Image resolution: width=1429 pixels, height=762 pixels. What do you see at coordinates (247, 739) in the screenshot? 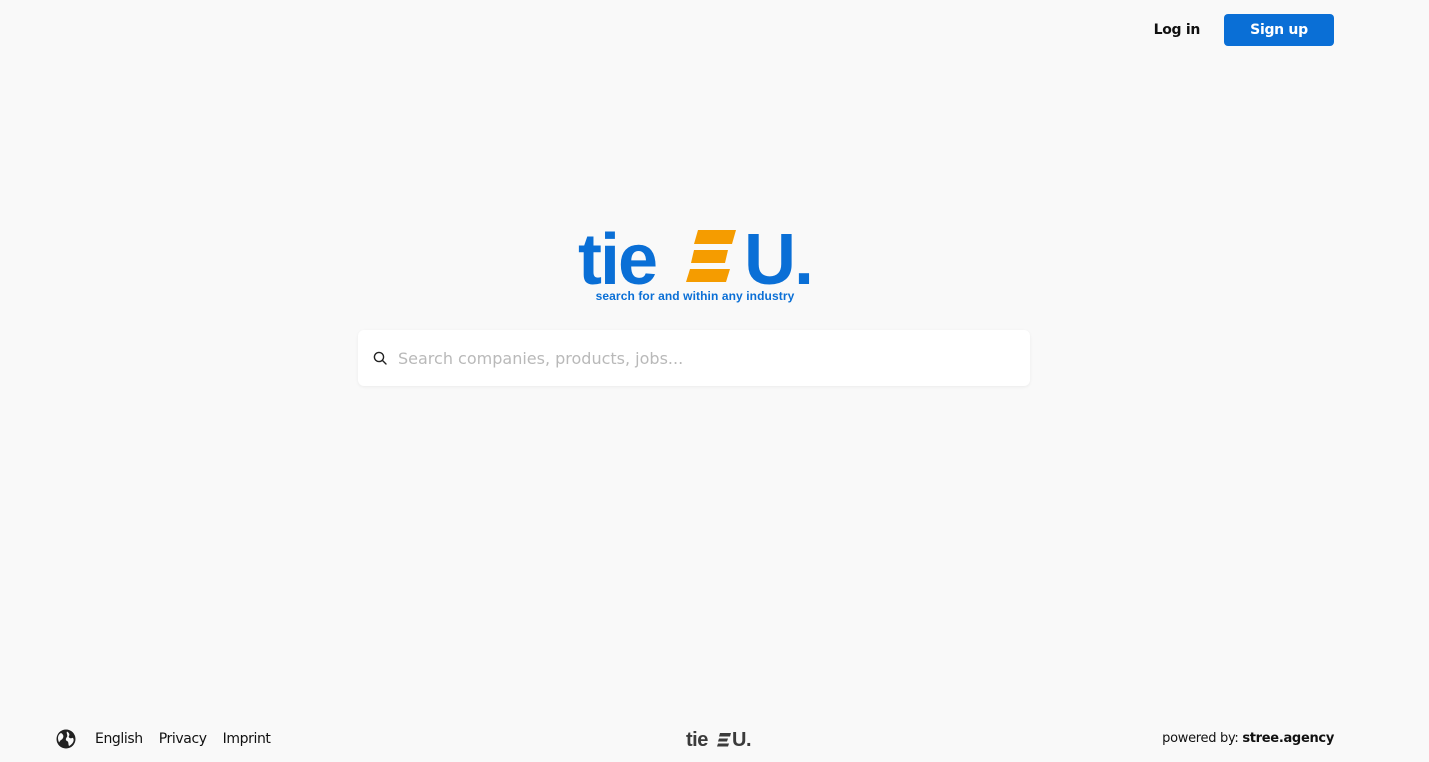
I see `imprint-link: Imprint` at bounding box center [247, 739].